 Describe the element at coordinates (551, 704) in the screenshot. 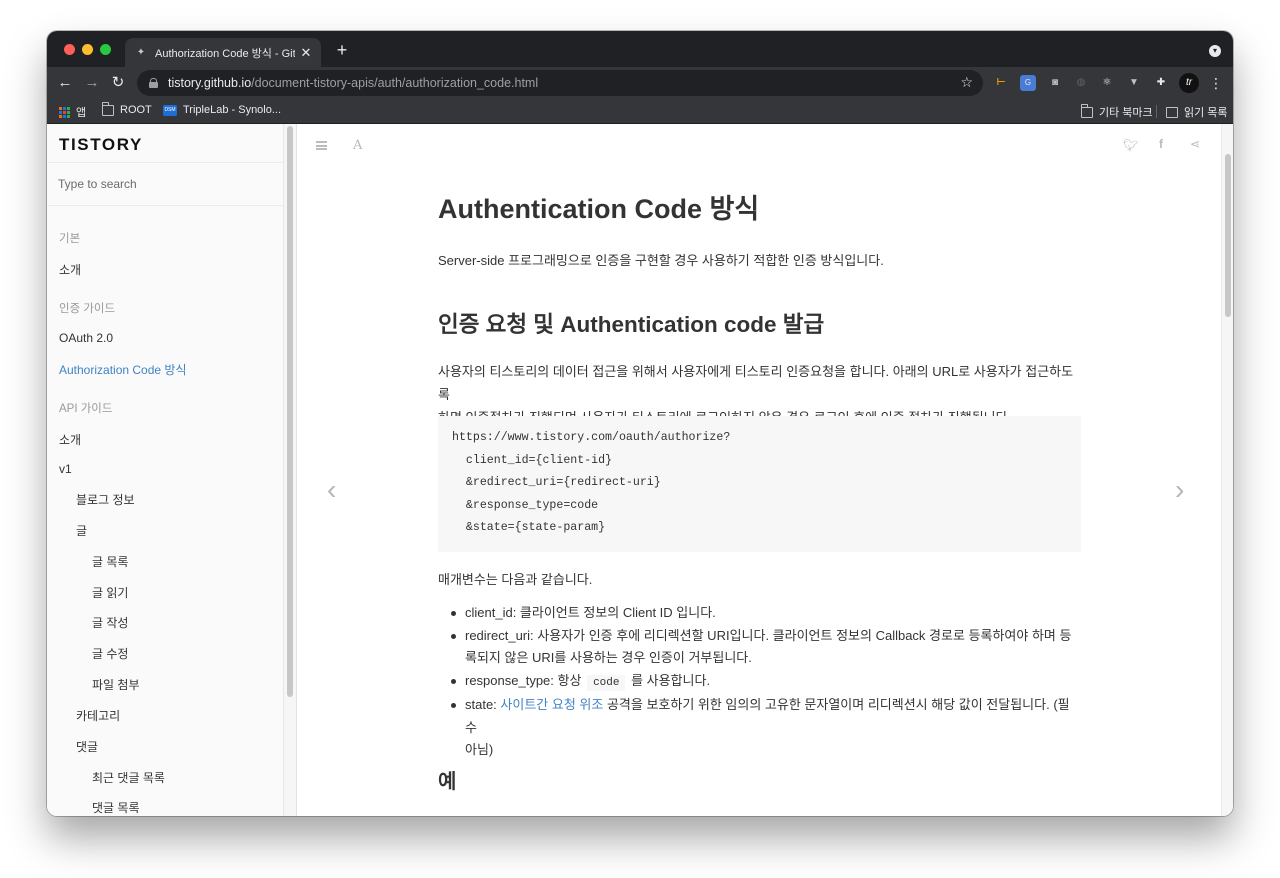

I see `csrf-link: 사이트간 요청 위조` at that location.